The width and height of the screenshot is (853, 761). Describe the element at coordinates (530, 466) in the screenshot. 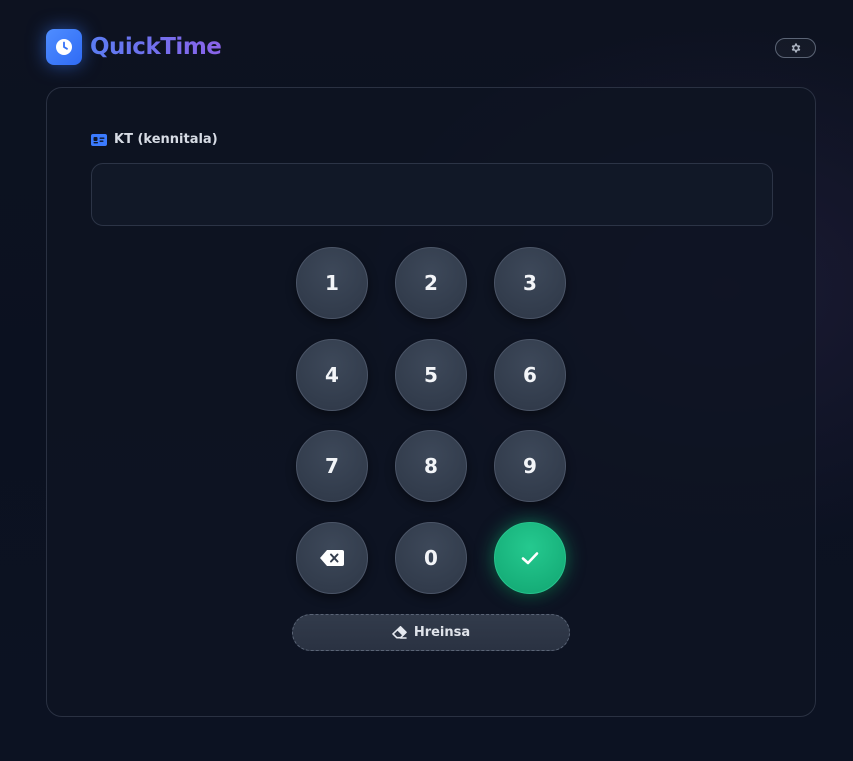

I see `key-9: 9` at that location.